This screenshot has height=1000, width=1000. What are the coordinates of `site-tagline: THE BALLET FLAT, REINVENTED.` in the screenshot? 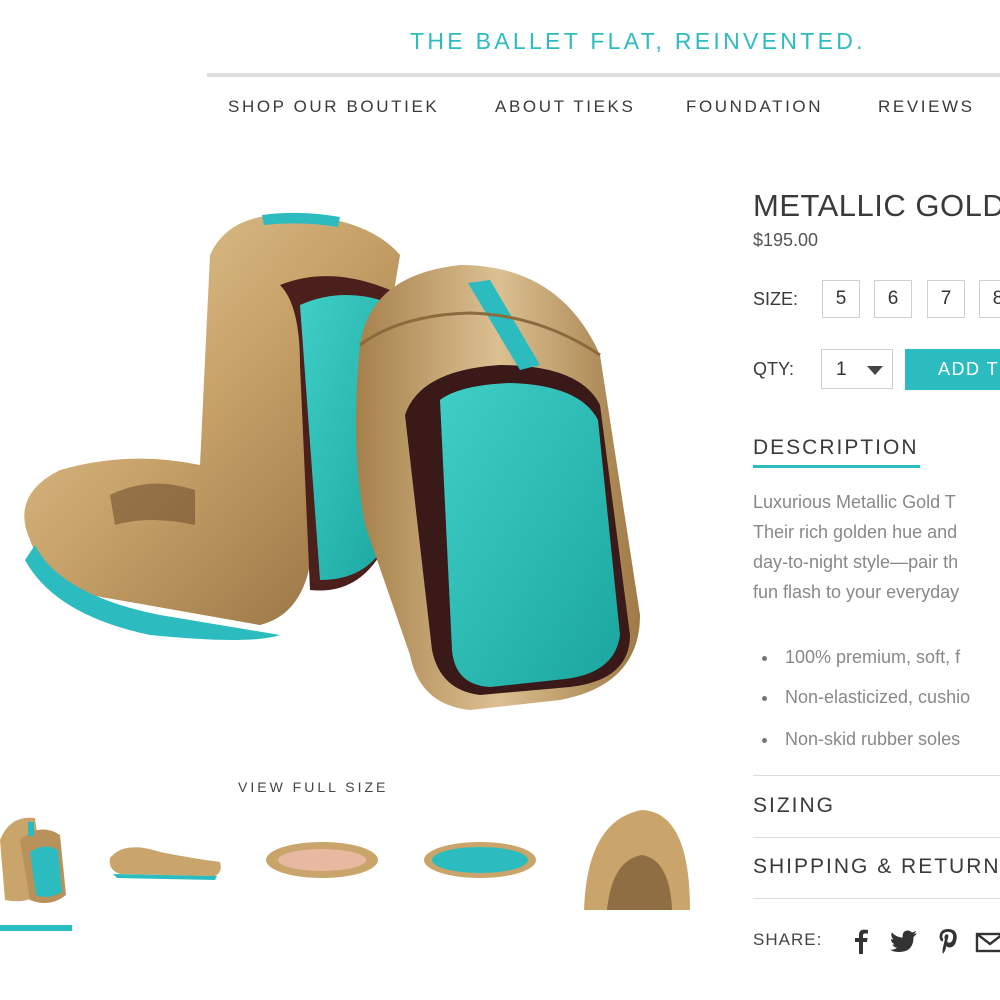 It's located at (638, 41).